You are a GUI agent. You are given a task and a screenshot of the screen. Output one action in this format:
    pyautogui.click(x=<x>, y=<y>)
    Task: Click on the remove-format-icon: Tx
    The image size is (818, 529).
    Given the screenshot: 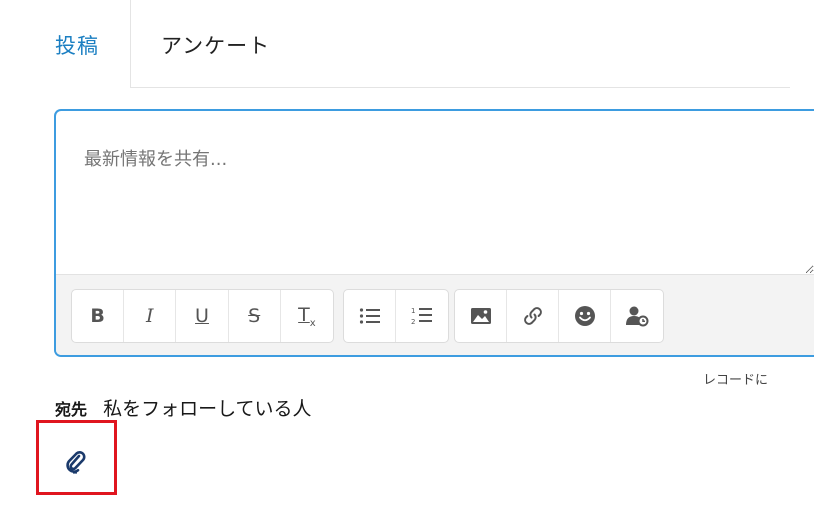 What is the action you would take?
    pyautogui.click(x=307, y=316)
    